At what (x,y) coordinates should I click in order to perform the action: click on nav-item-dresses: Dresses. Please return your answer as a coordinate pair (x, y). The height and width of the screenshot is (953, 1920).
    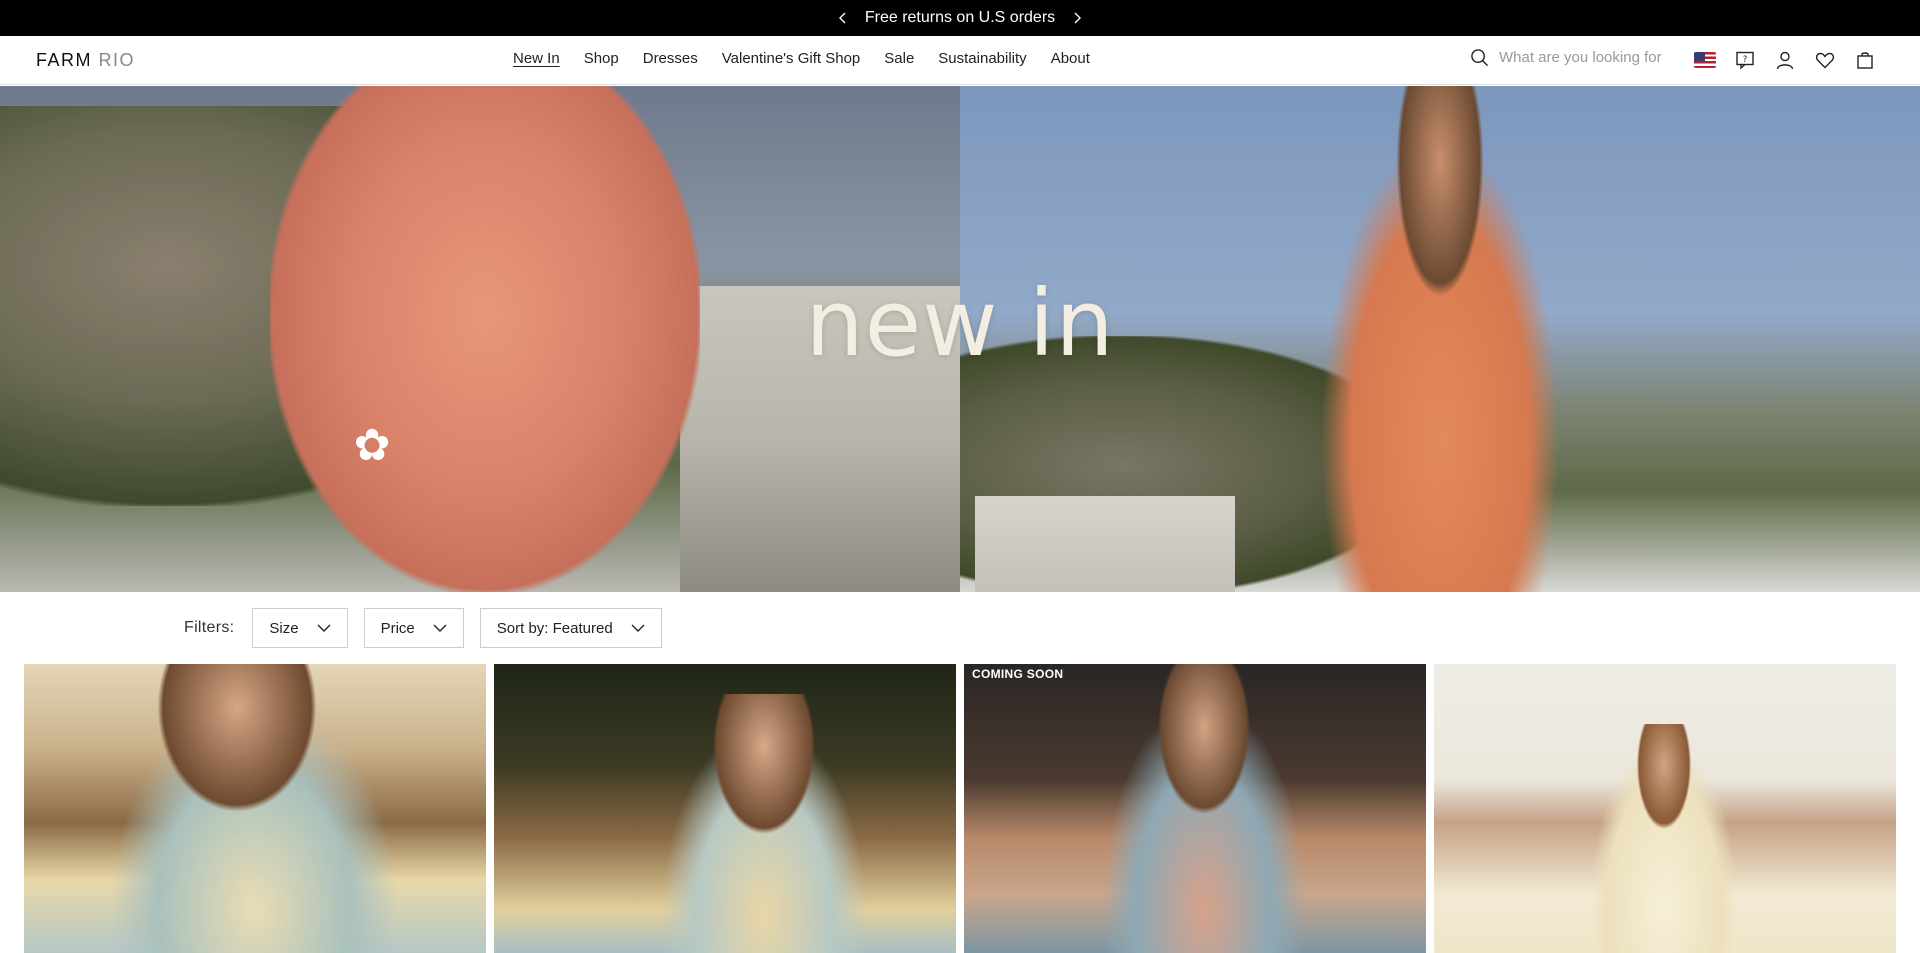
    Looking at the image, I should click on (670, 58).